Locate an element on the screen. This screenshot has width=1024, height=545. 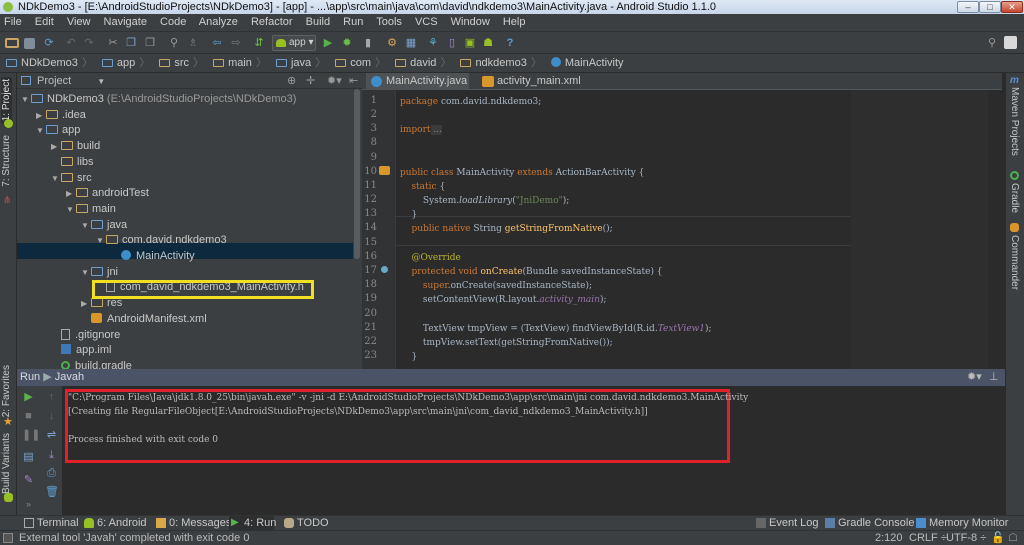
tree-item-src: ▼ src is located at coordinates (71, 178).